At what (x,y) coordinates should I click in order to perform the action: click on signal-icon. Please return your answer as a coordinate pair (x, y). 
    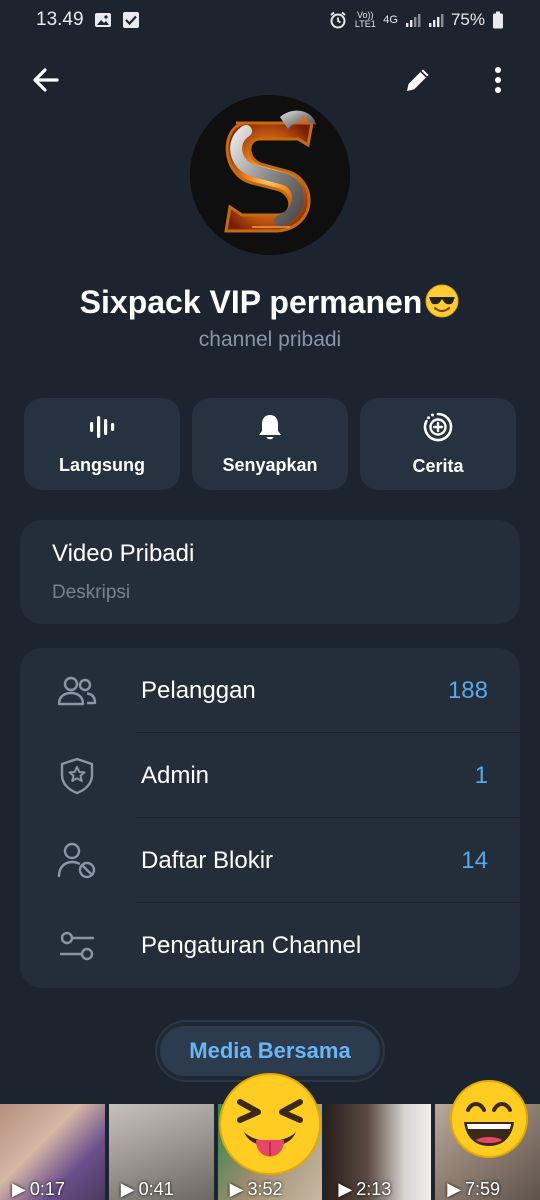
    Looking at the image, I should click on (413, 20).